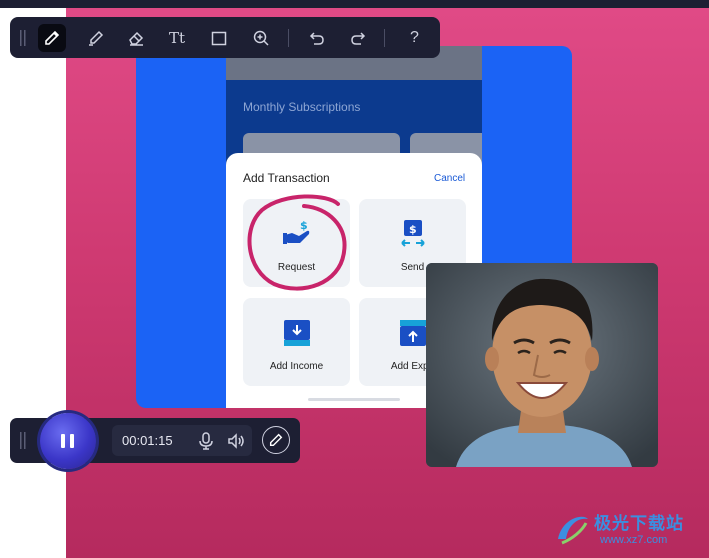  I want to click on request-tile: $ Request, so click(296, 243).